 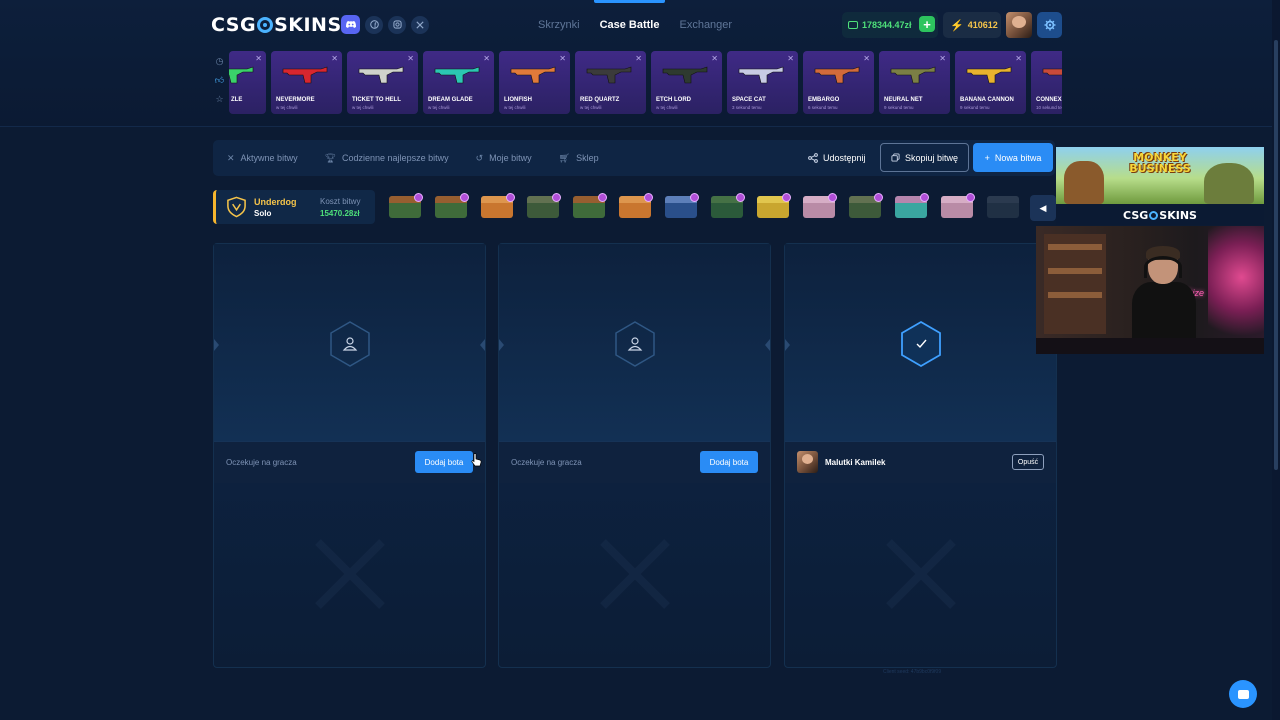 What do you see at coordinates (1150, 290) in the screenshot?
I see `webcam-overlay: Rize` at bounding box center [1150, 290].